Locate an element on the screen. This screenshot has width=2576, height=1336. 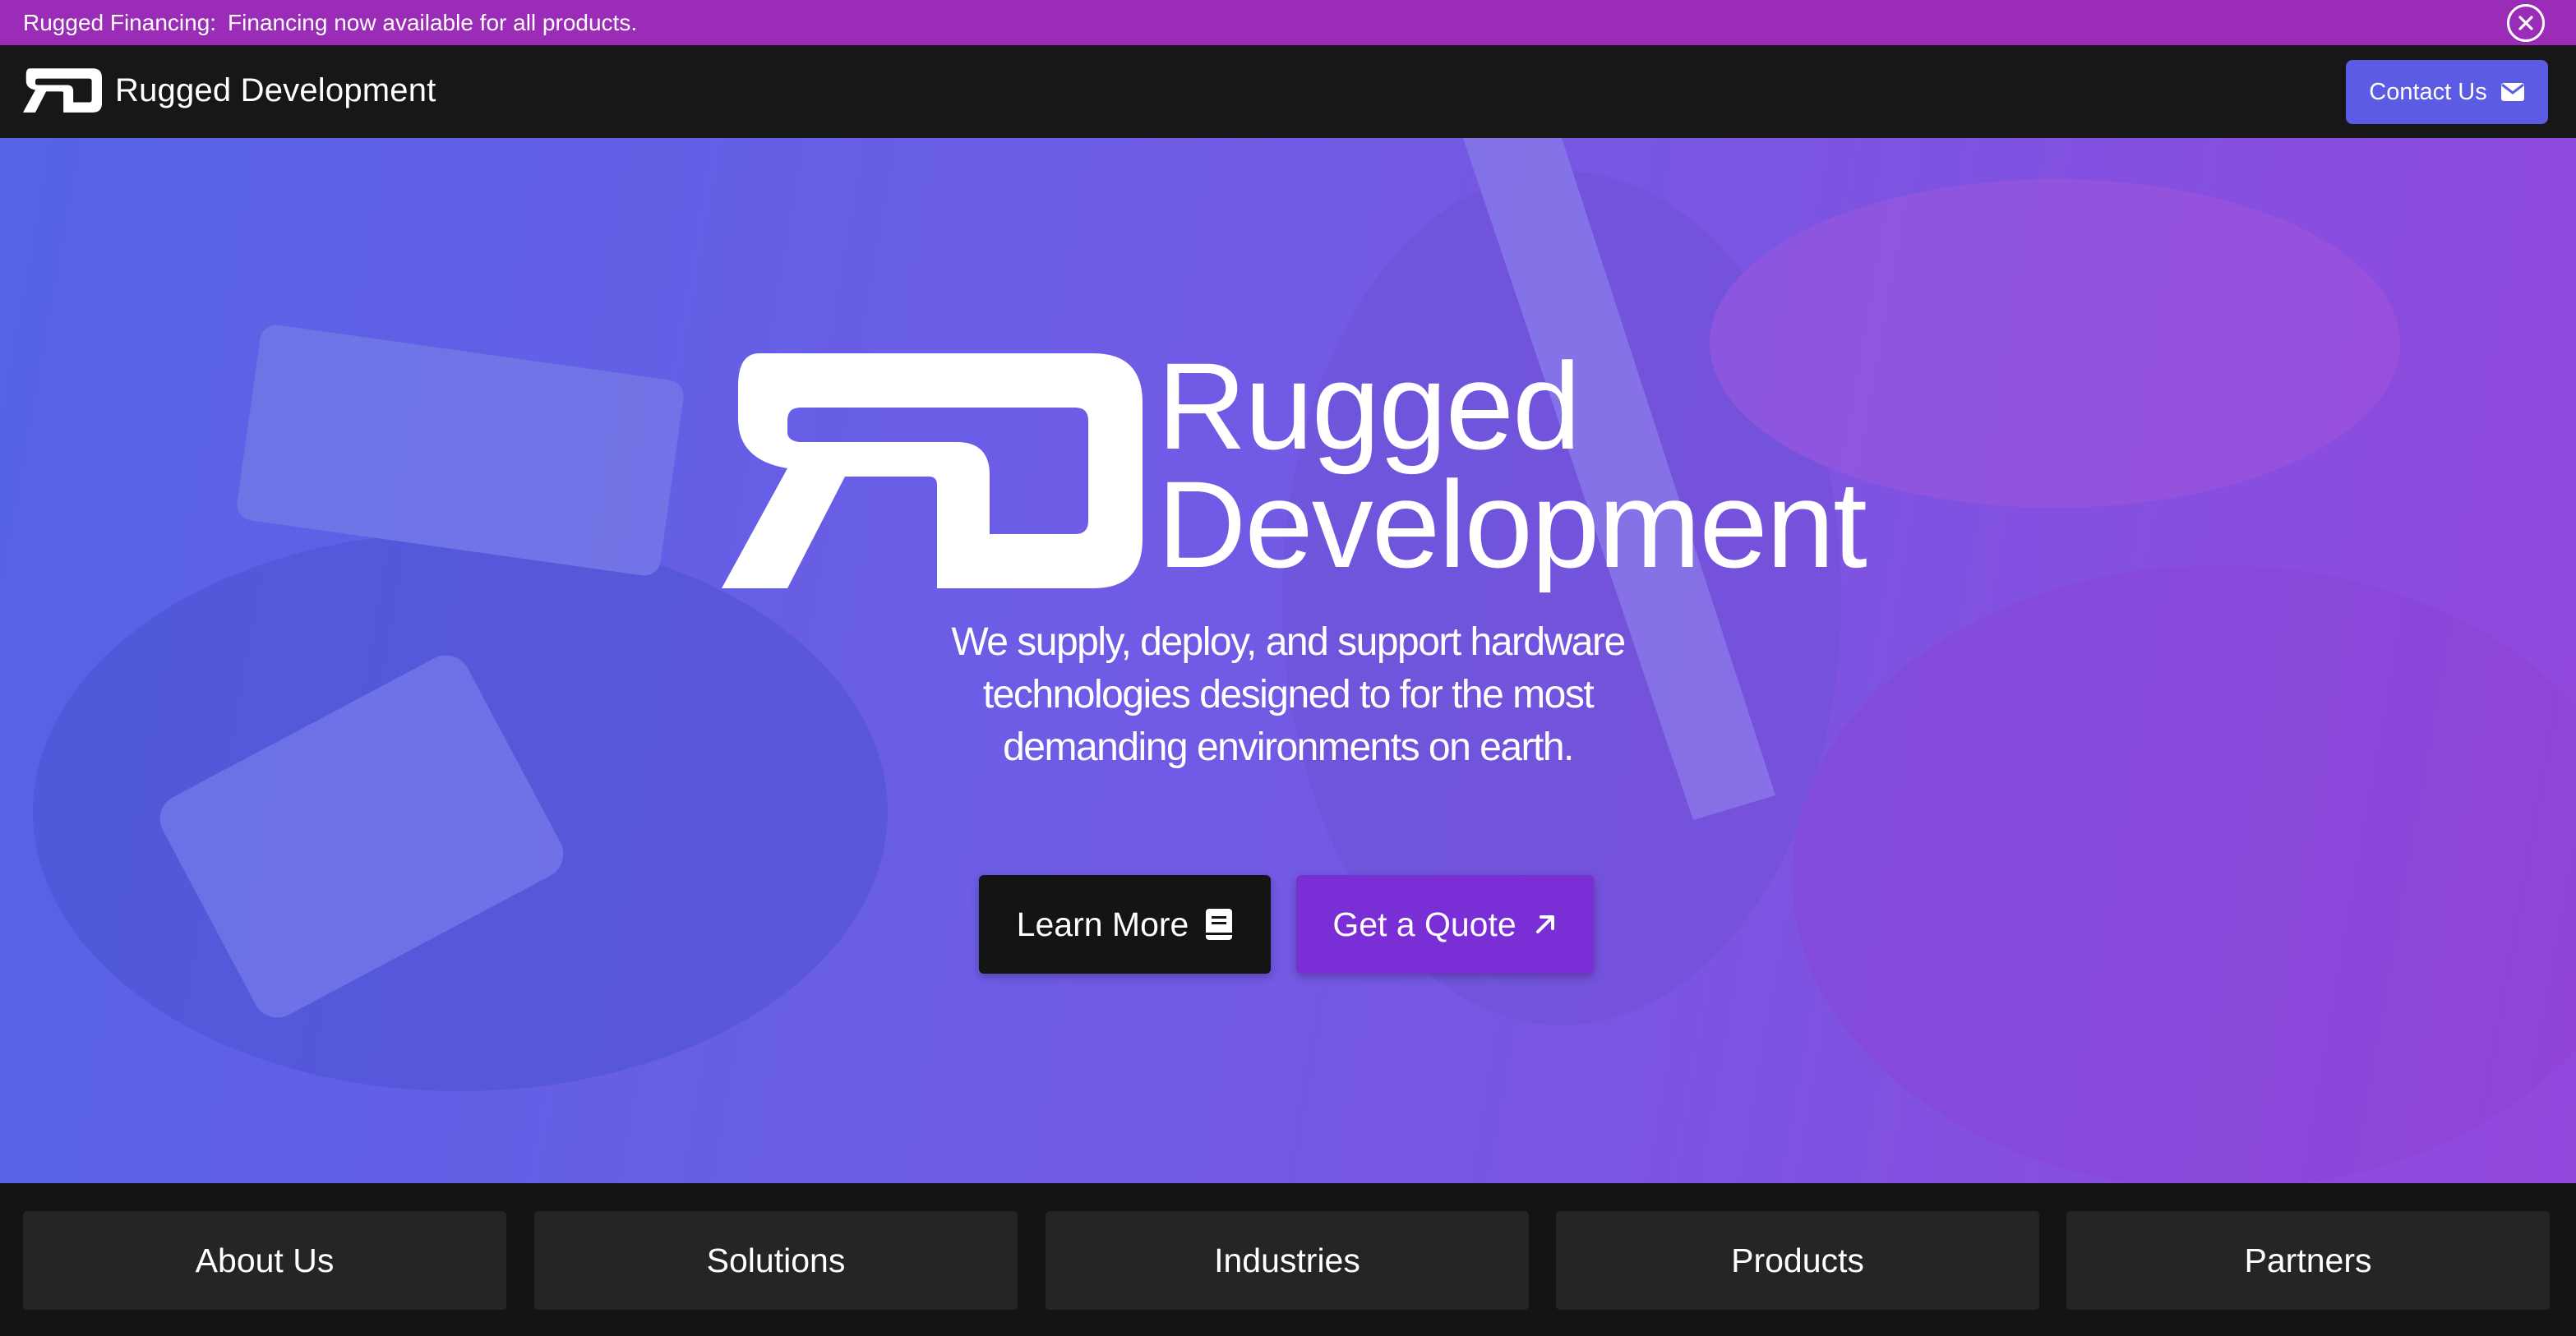
hero-title: Rugged Development is located at coordinates (1512, 465).